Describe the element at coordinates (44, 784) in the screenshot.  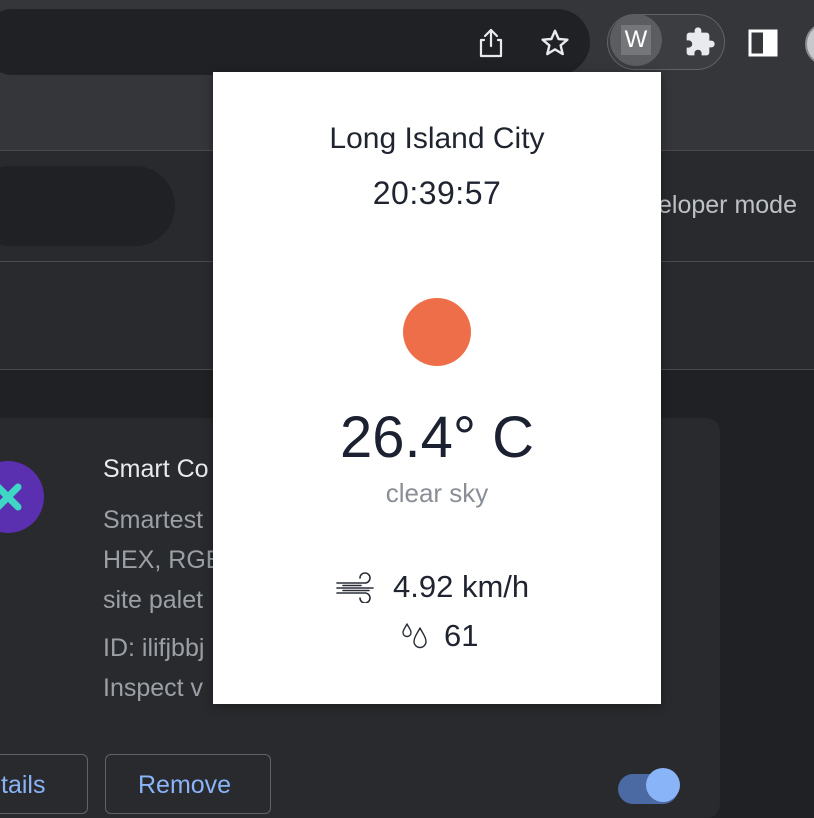
I see `details-button: tails` at that location.